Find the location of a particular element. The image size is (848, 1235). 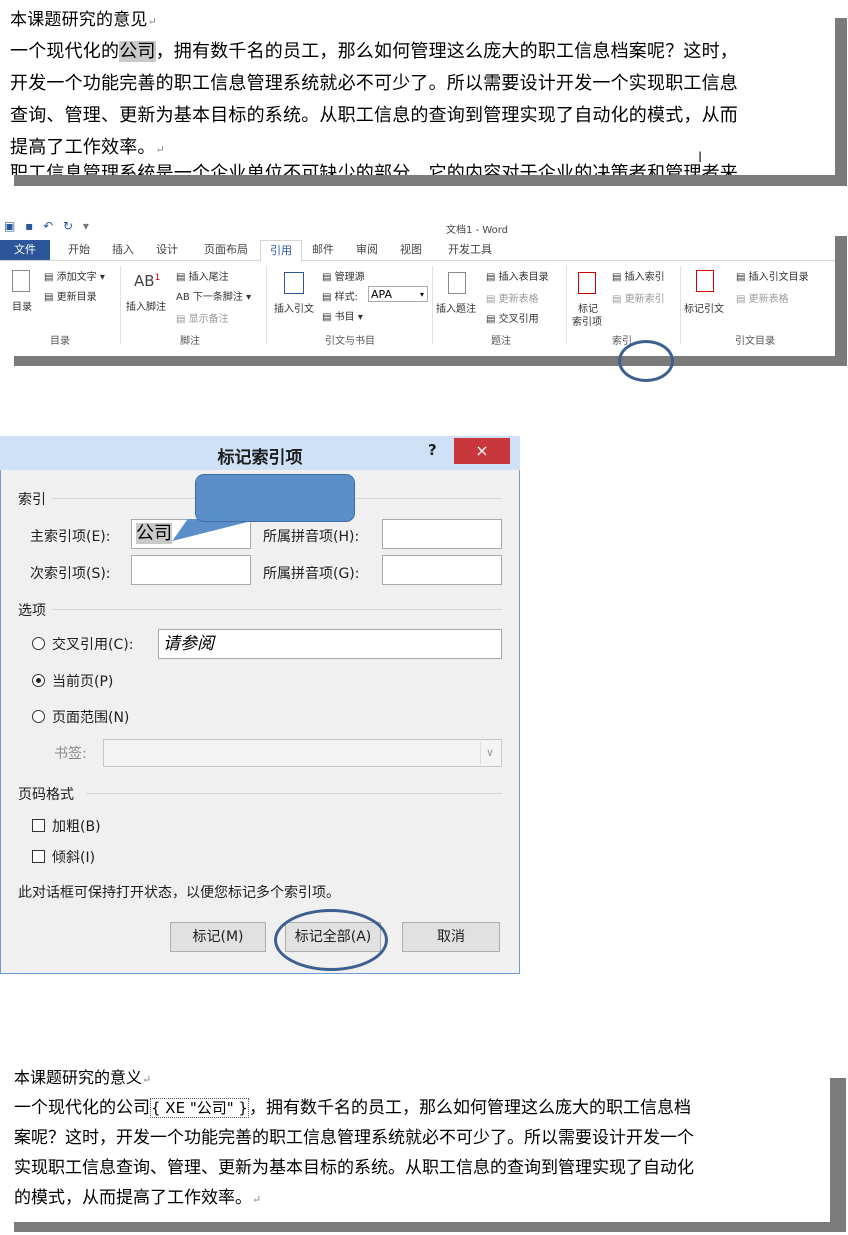

highlighted-word: 公司 is located at coordinates (137, 51).